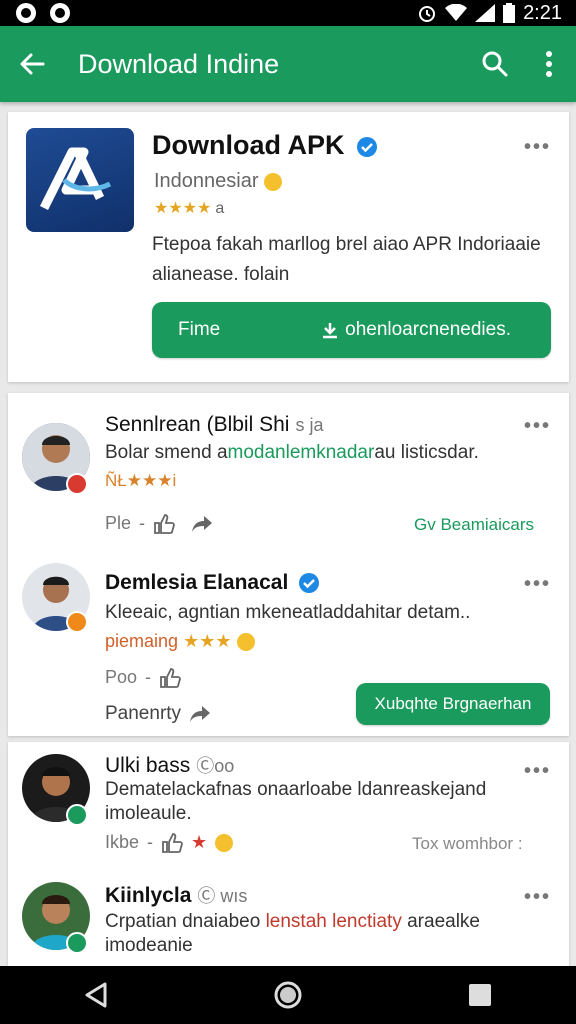  Describe the element at coordinates (474, 525) in the screenshot. I see `review-link: Gv Beamiaicars` at that location.